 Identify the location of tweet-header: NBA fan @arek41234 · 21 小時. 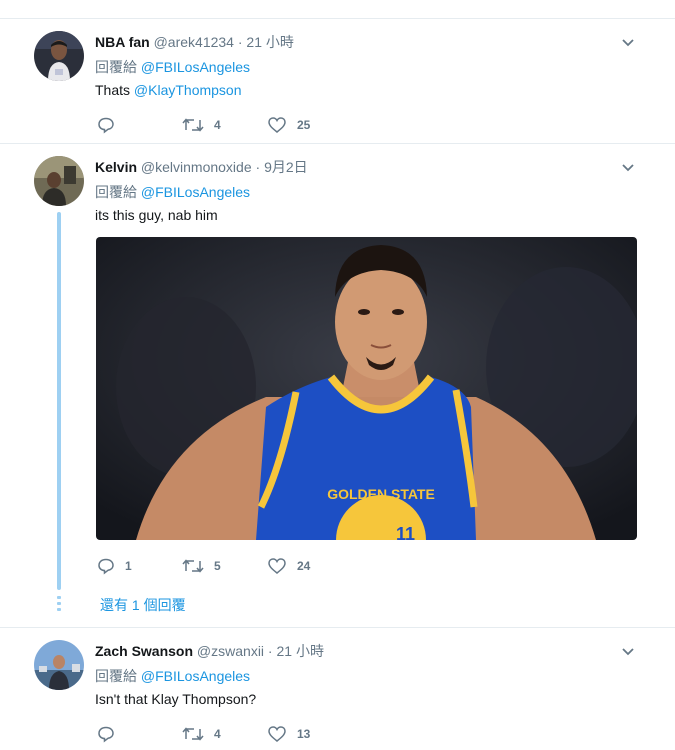
(194, 42).